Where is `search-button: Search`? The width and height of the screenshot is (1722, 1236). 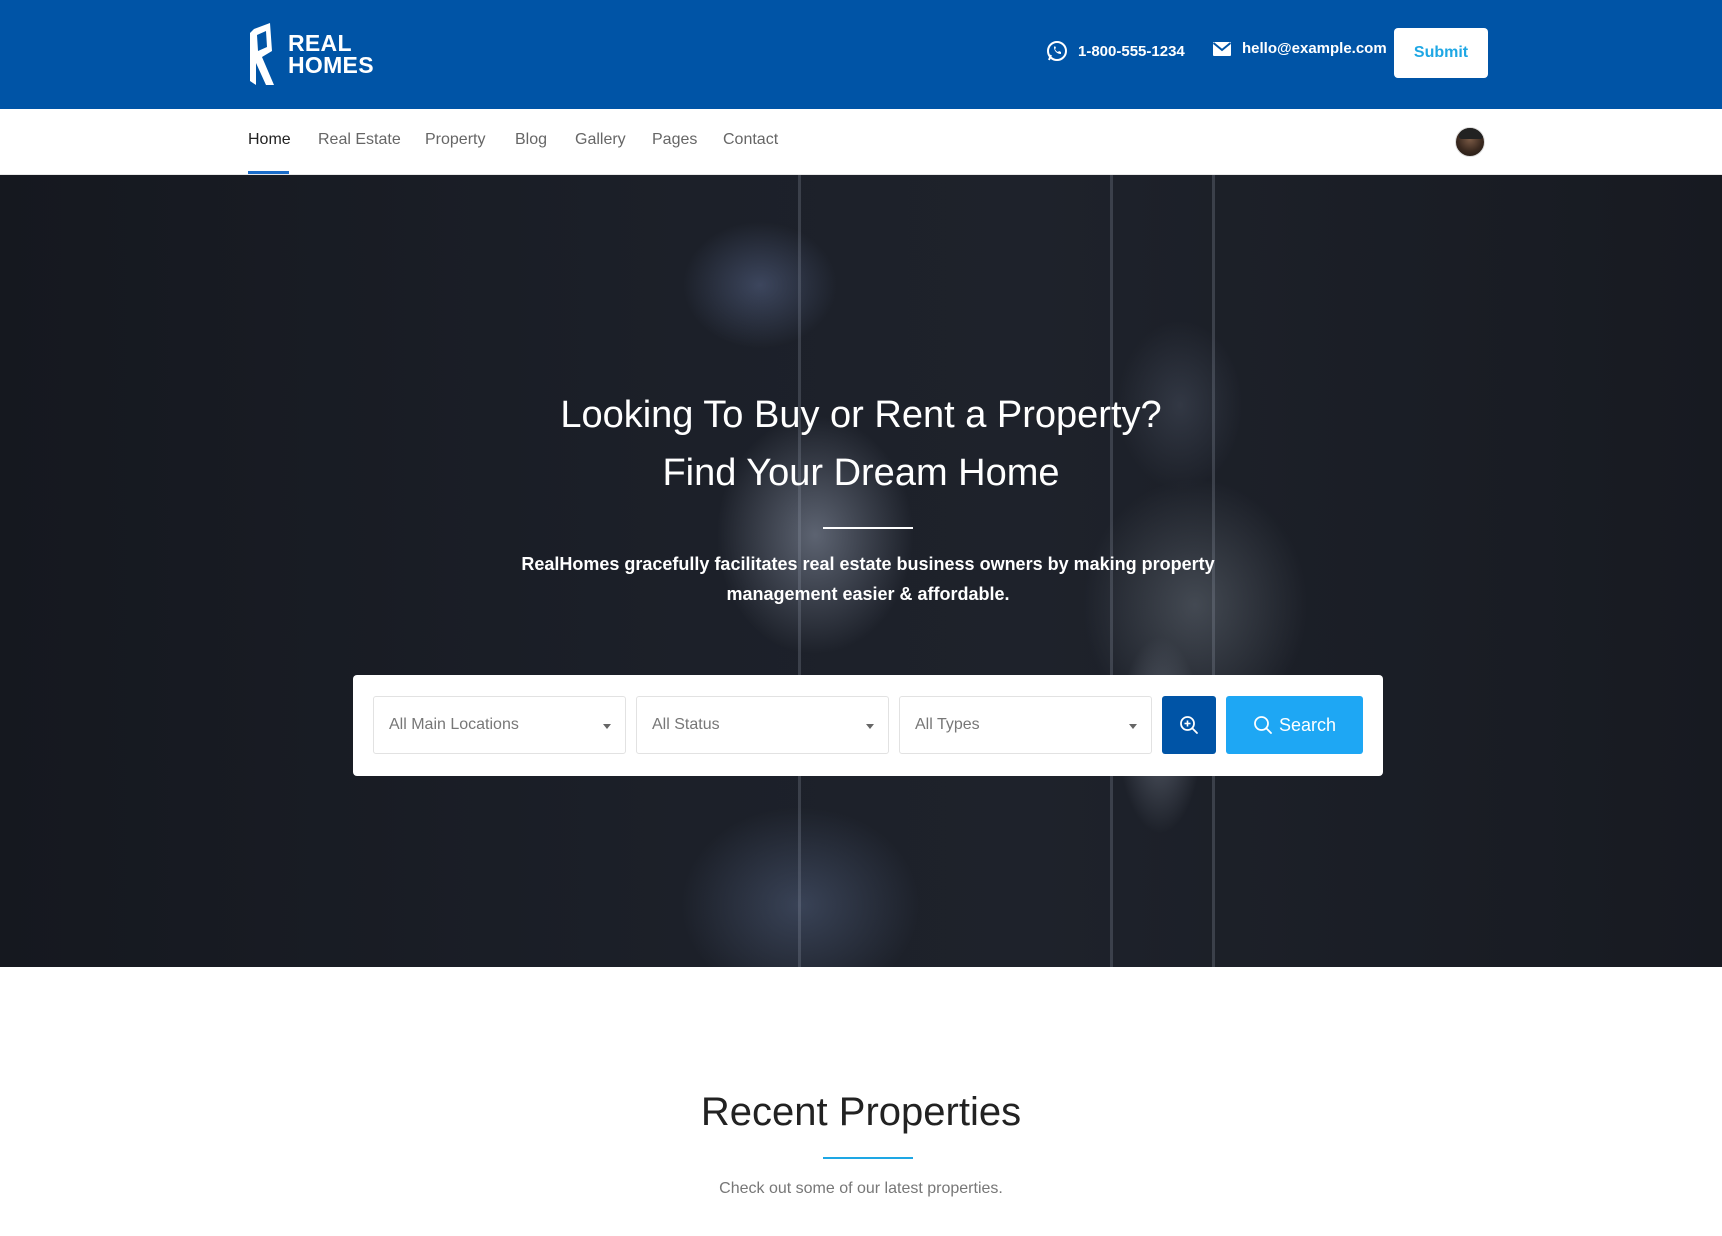
search-button: Search is located at coordinates (1294, 725).